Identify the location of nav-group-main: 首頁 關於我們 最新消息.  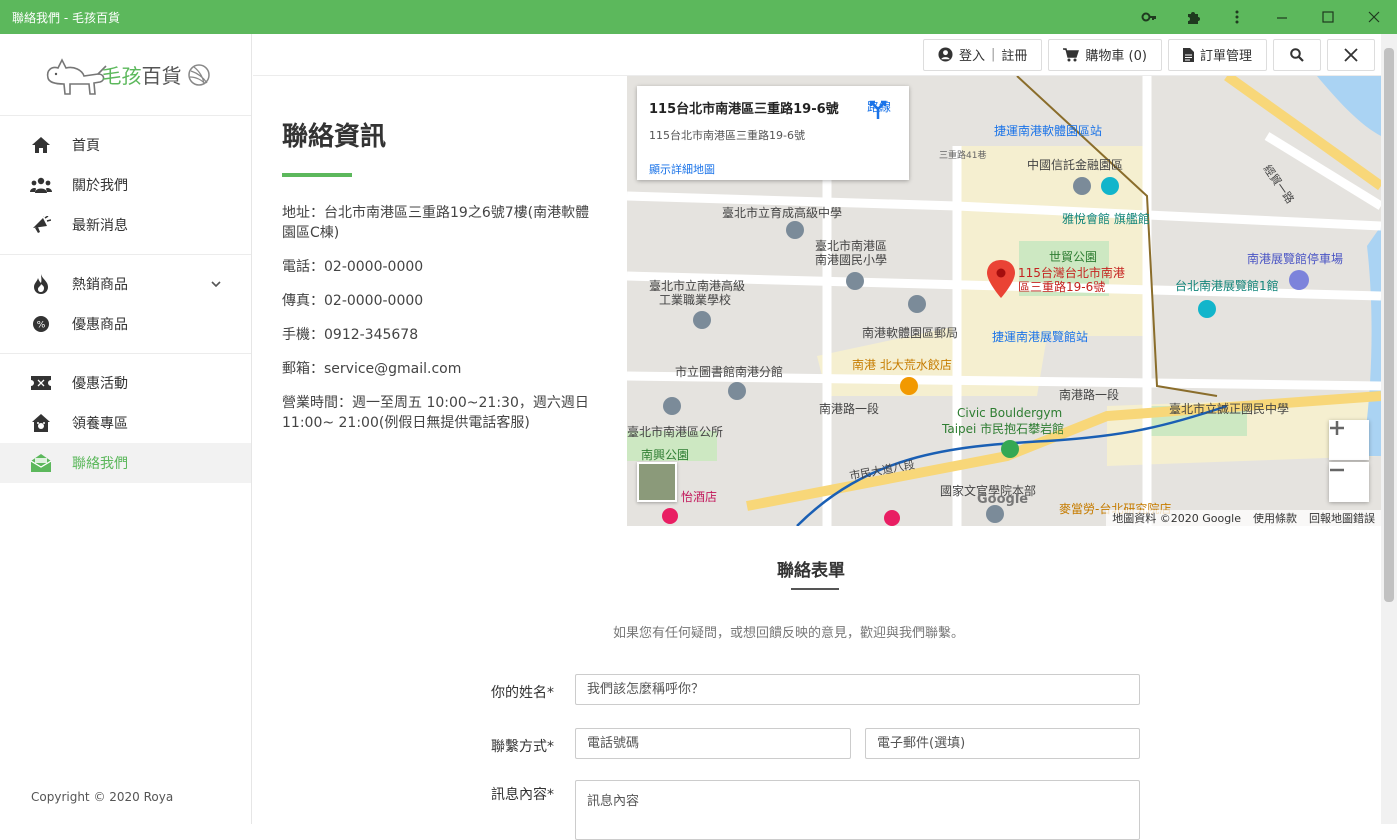
(125, 185).